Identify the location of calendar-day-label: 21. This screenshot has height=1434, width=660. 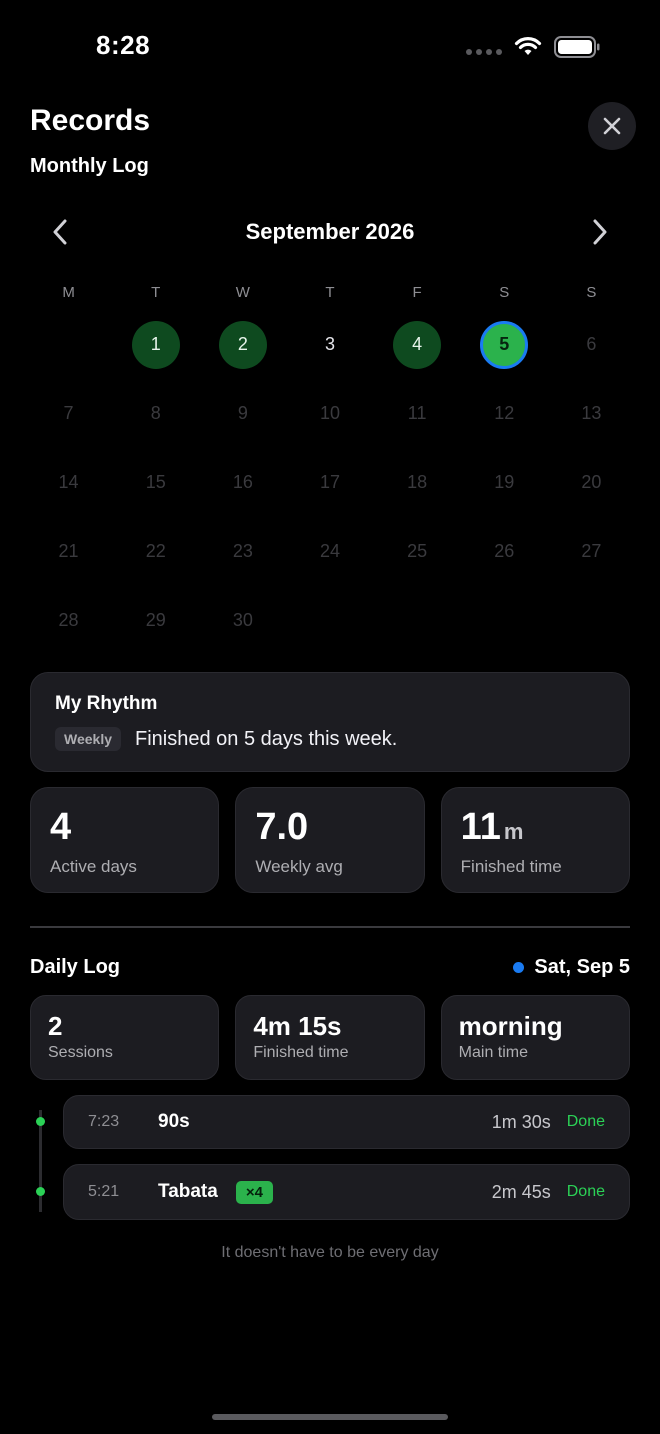
(68, 551).